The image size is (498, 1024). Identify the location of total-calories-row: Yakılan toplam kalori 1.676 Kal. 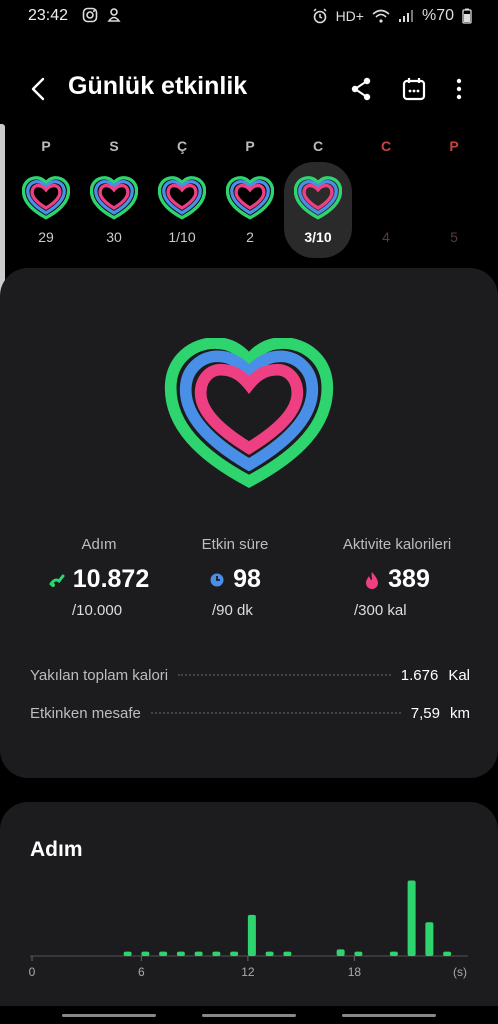
(250, 675).